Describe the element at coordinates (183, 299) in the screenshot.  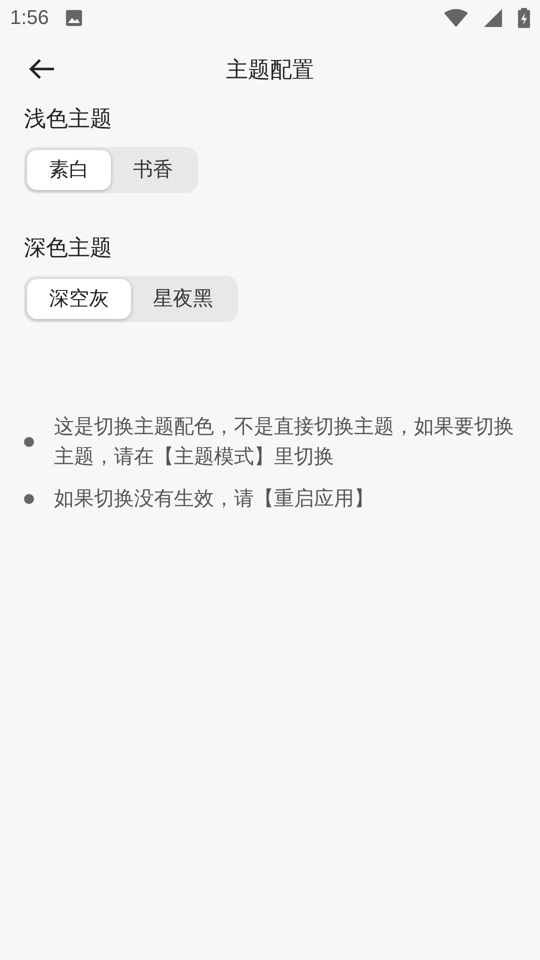
I see `segment-tab: 星夜黑` at that location.